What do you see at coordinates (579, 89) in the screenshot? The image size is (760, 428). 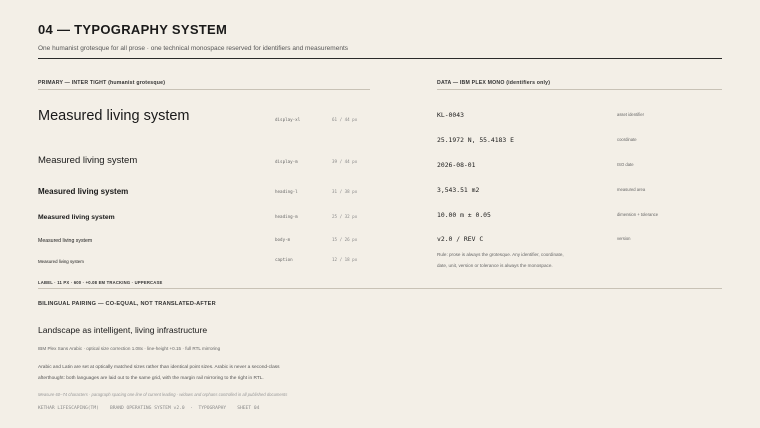 I see `data-divider` at bounding box center [579, 89].